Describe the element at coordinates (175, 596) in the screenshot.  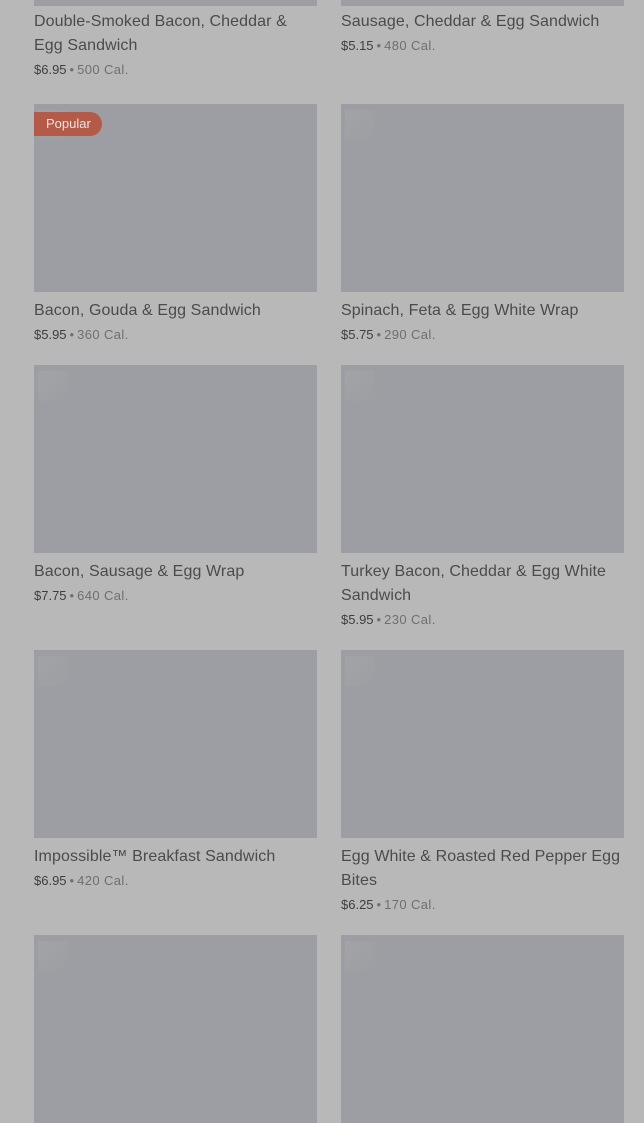
I see `menu-item-meta: $7.75 • 640 Cal.` at that location.